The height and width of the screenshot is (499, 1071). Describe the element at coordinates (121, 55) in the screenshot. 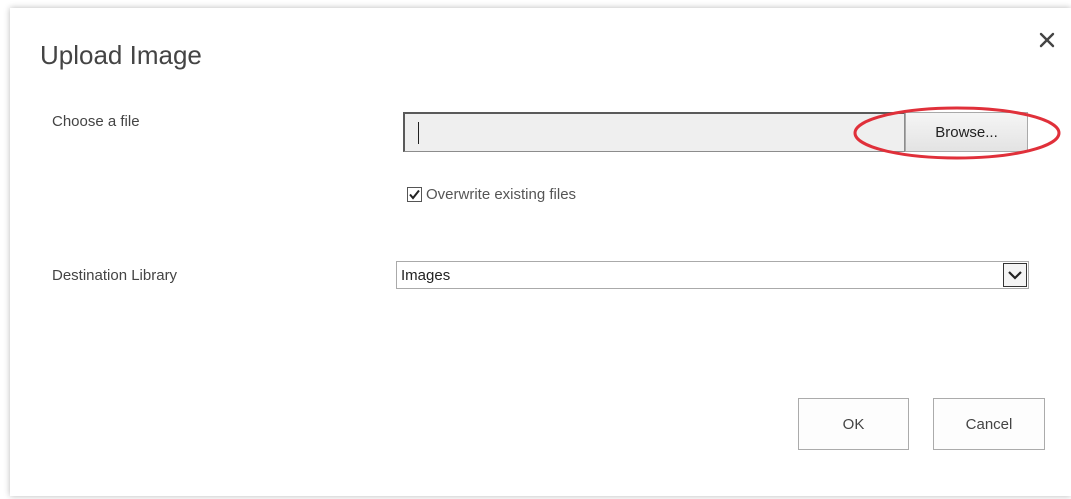

I see `dialog-title: Upload Image` at that location.